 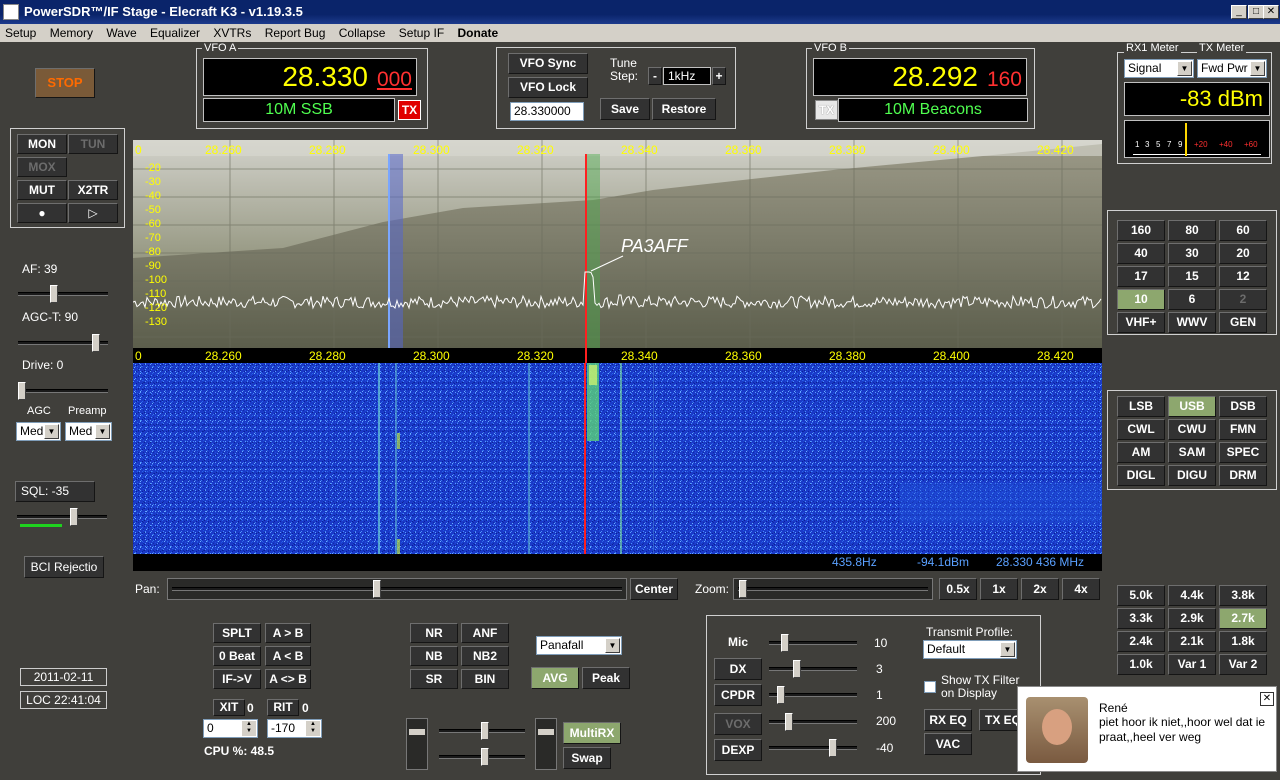 I want to click on filter-button-2-7k: 2.7k, so click(x=1243, y=618).